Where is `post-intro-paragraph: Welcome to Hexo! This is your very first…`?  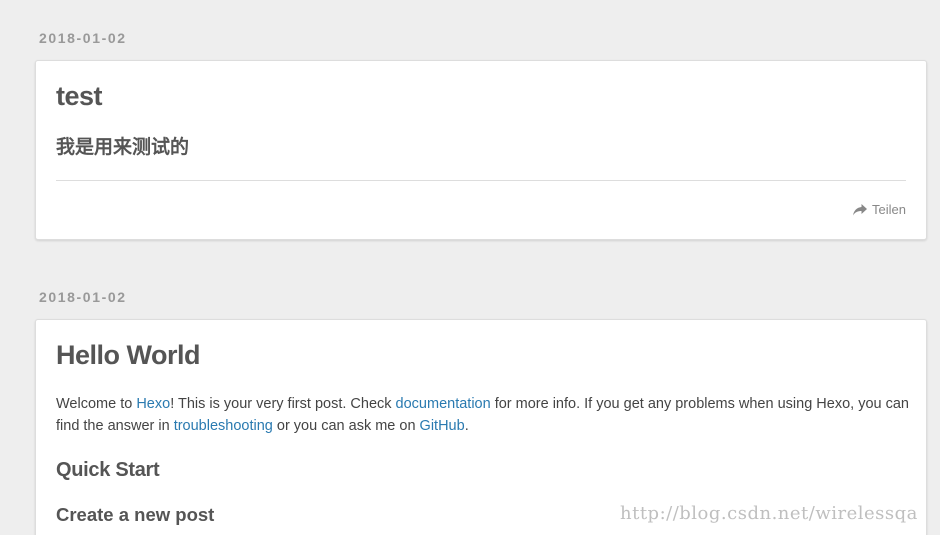 post-intro-paragraph: Welcome to Hexo! This is your very first… is located at coordinates (483, 415).